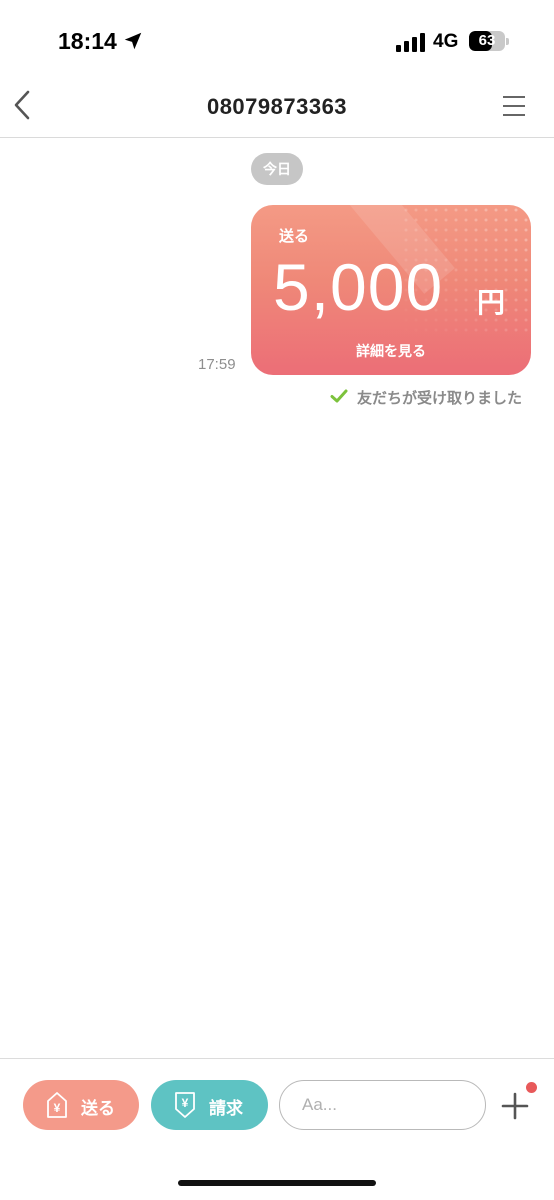 The image size is (554, 1200). I want to click on check-icon, so click(339, 396).